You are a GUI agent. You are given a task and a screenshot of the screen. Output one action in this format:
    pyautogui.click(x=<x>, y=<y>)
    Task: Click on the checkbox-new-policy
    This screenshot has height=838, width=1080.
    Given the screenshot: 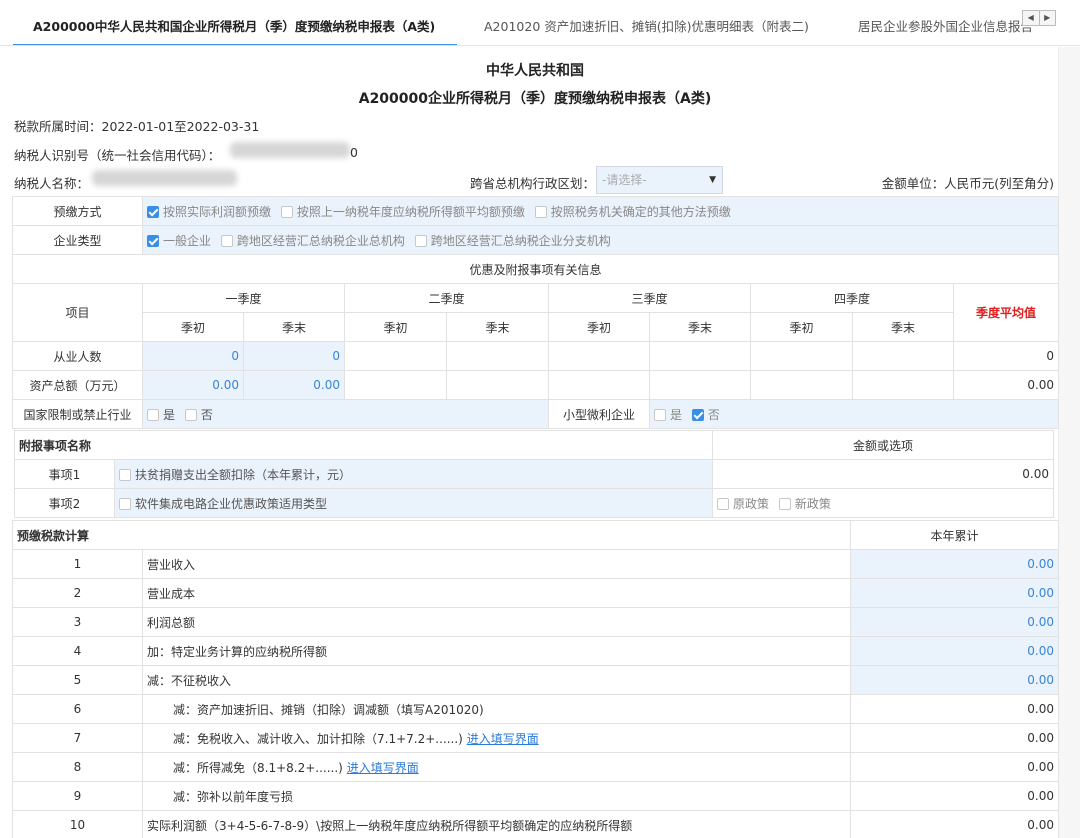 What is the action you would take?
    pyautogui.click(x=784, y=503)
    